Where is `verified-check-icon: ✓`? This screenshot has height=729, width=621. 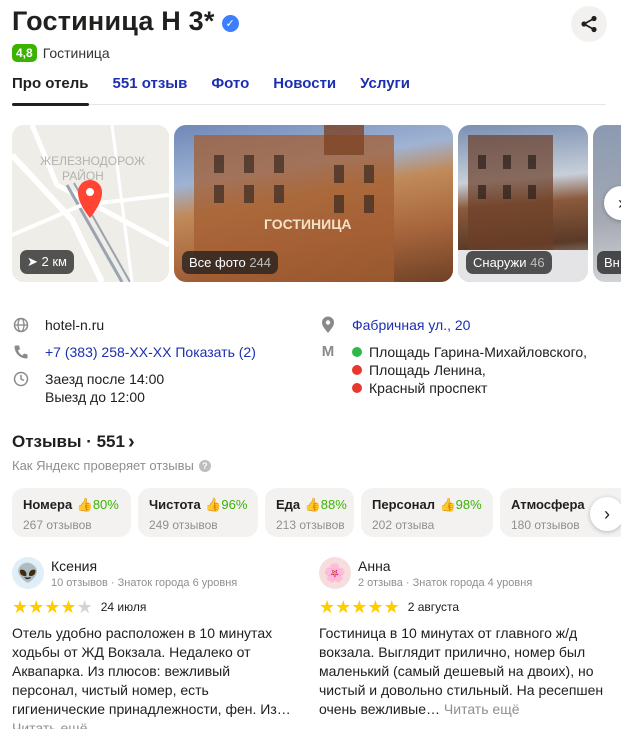 verified-check-icon: ✓ is located at coordinates (230, 23).